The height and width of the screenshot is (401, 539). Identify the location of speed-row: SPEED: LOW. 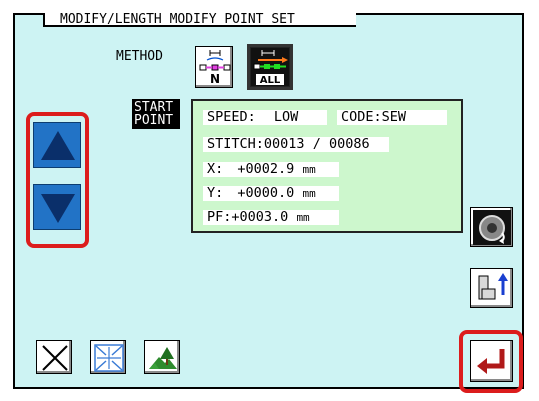
(265, 117).